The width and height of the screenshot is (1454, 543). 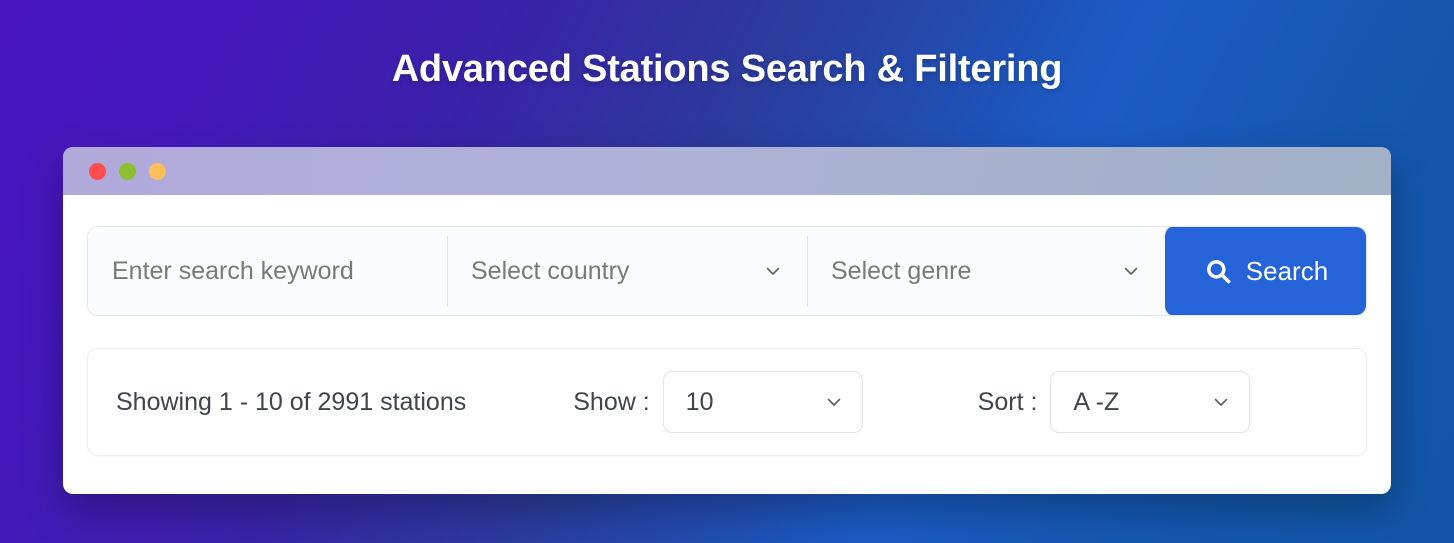 I want to click on page-size-select: 10, so click(x=762, y=402).